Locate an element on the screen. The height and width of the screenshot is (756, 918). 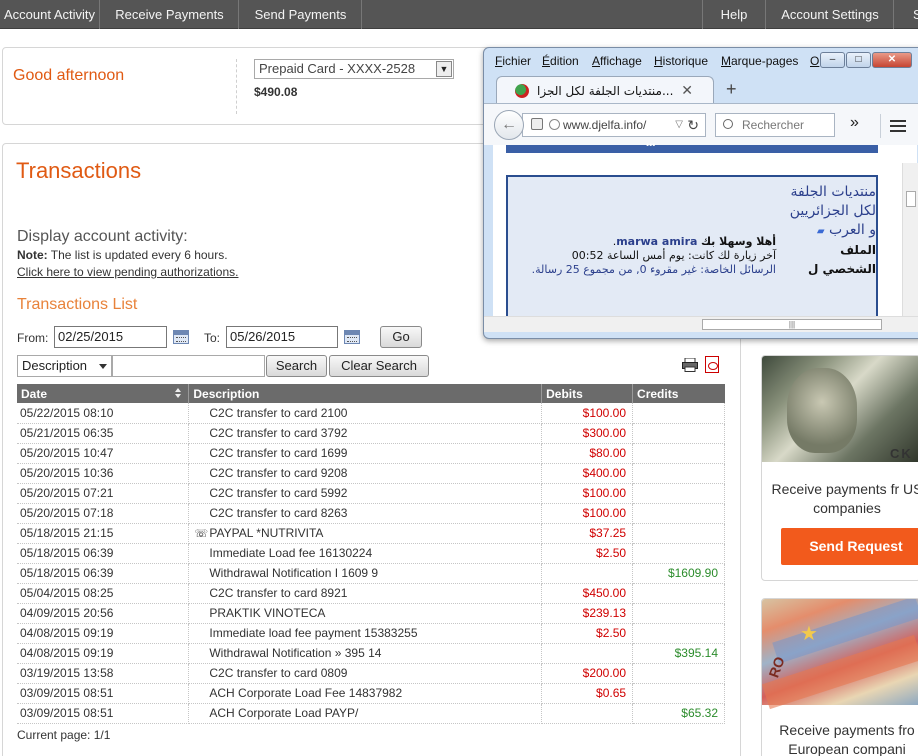
cell-description: ACH Corporate Load PAYP/ is located at coordinates (365, 713).